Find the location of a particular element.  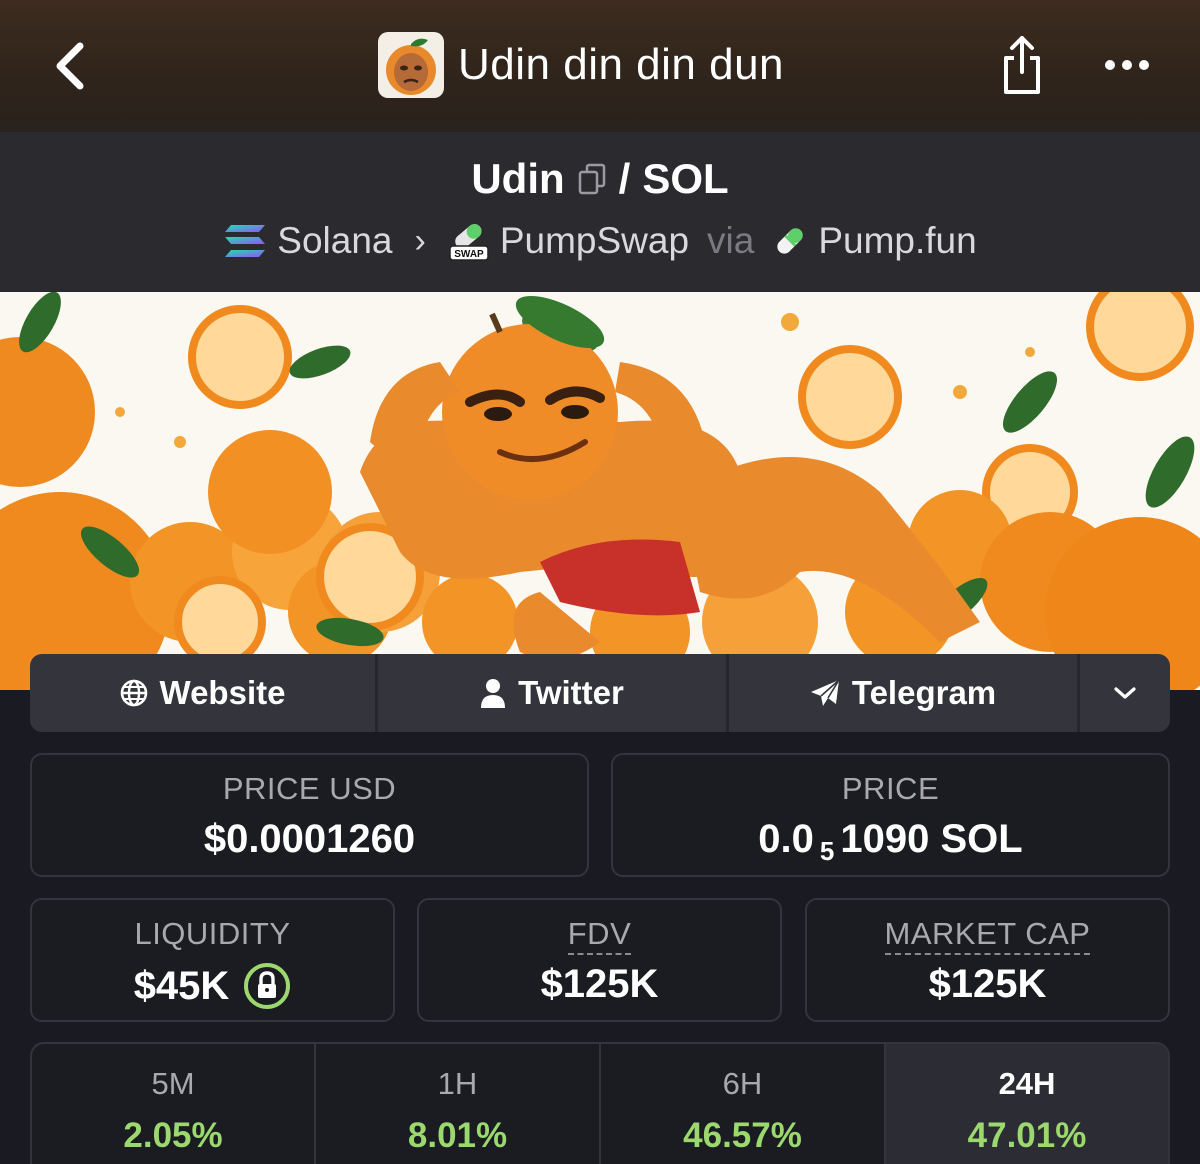

timeframe-label: 6H is located at coordinates (742, 1083).